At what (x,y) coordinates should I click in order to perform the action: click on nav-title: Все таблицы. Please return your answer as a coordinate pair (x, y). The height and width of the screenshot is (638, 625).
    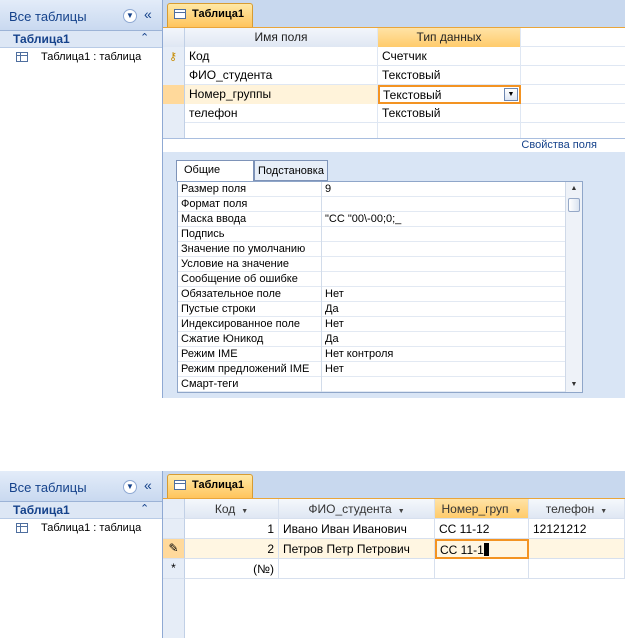
    Looking at the image, I should click on (48, 487).